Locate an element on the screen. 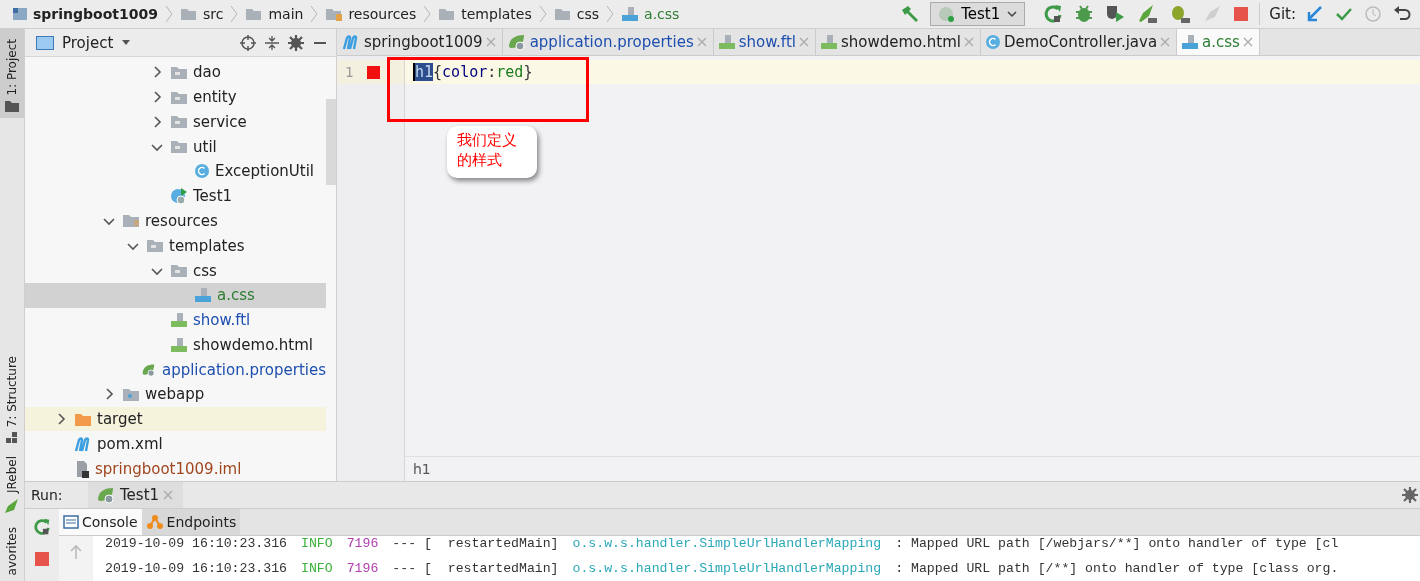 The width and height of the screenshot is (1420, 581). panel-icon is located at coordinates (45, 42).